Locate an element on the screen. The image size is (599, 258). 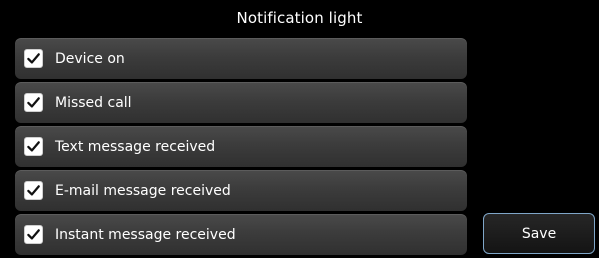
checkbox-device-on is located at coordinates (33, 58).